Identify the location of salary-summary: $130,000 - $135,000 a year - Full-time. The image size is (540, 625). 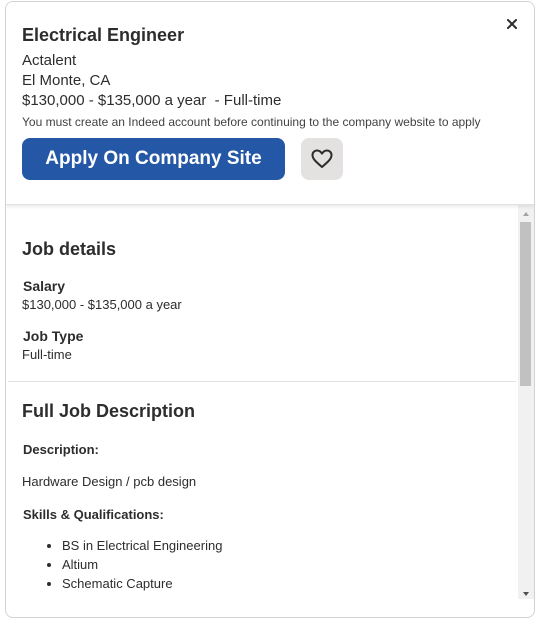
(152, 100).